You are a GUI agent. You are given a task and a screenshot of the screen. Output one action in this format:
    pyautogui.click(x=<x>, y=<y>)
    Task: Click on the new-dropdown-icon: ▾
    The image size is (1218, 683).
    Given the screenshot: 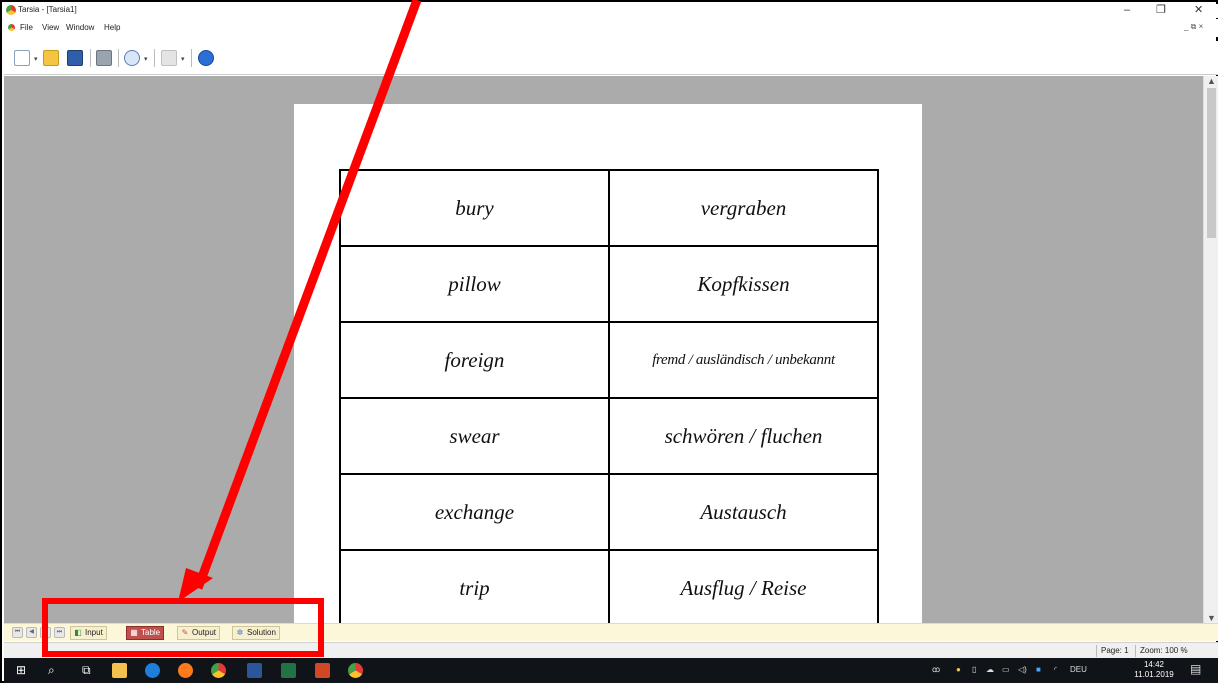 What is the action you would take?
    pyautogui.click(x=36, y=59)
    